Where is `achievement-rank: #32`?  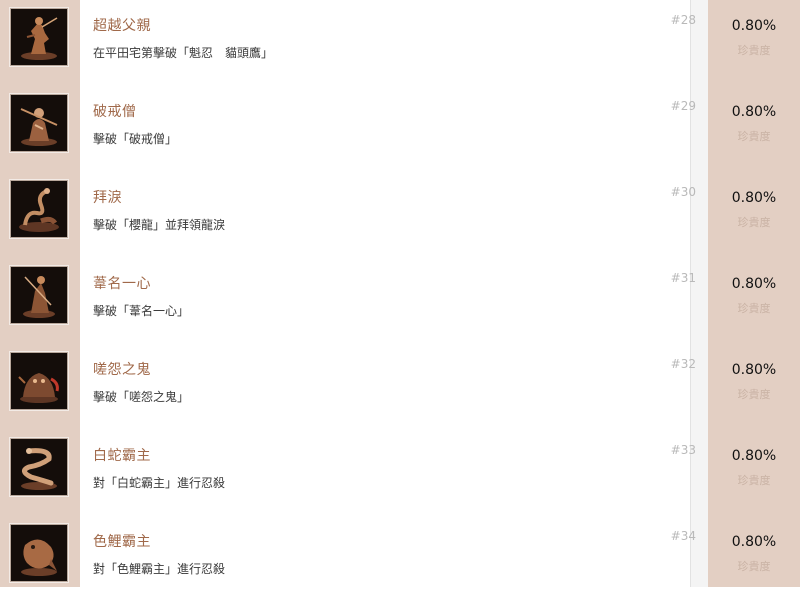 achievement-rank: #32 is located at coordinates (683, 364).